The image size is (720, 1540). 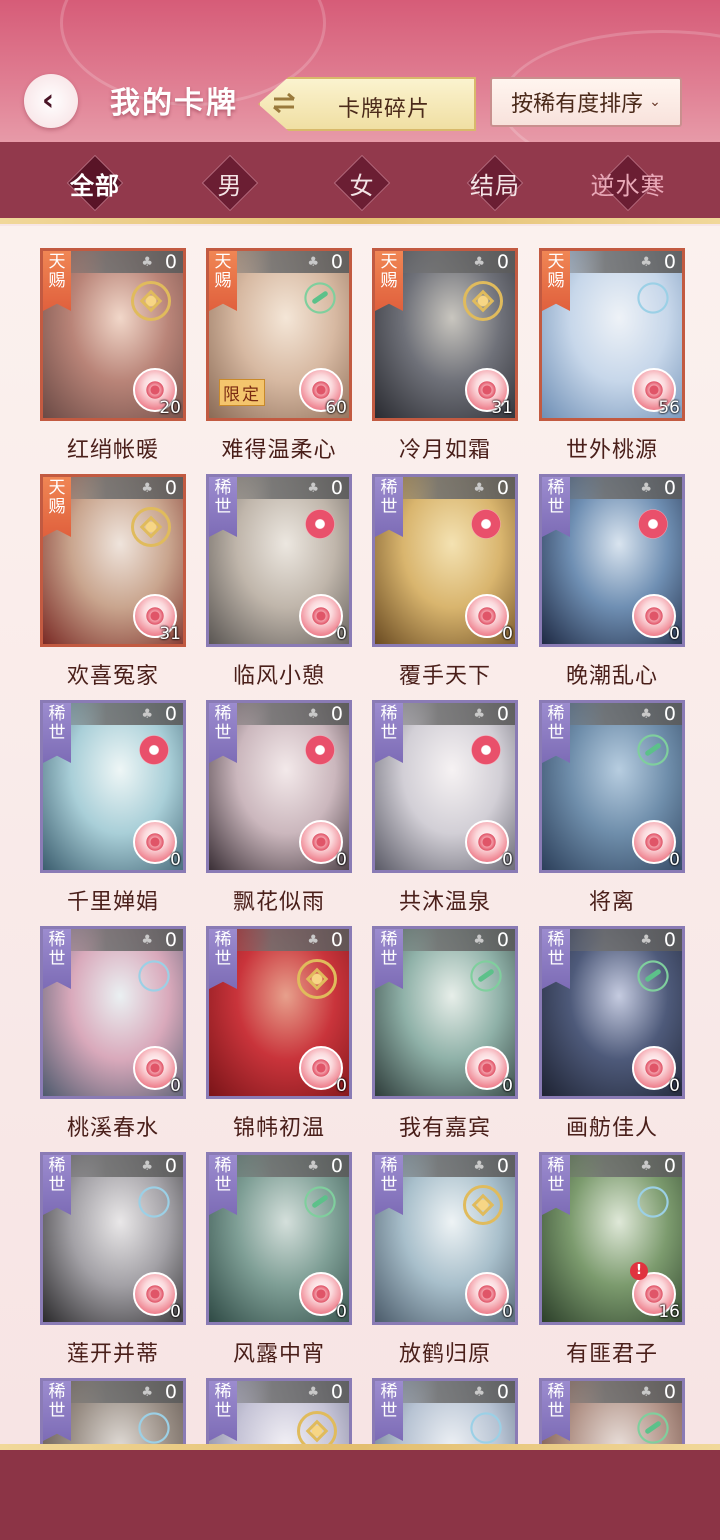 I want to click on card-item: ♣ 0 稀世 0 桃溪春水, so click(x=113, y=1033).